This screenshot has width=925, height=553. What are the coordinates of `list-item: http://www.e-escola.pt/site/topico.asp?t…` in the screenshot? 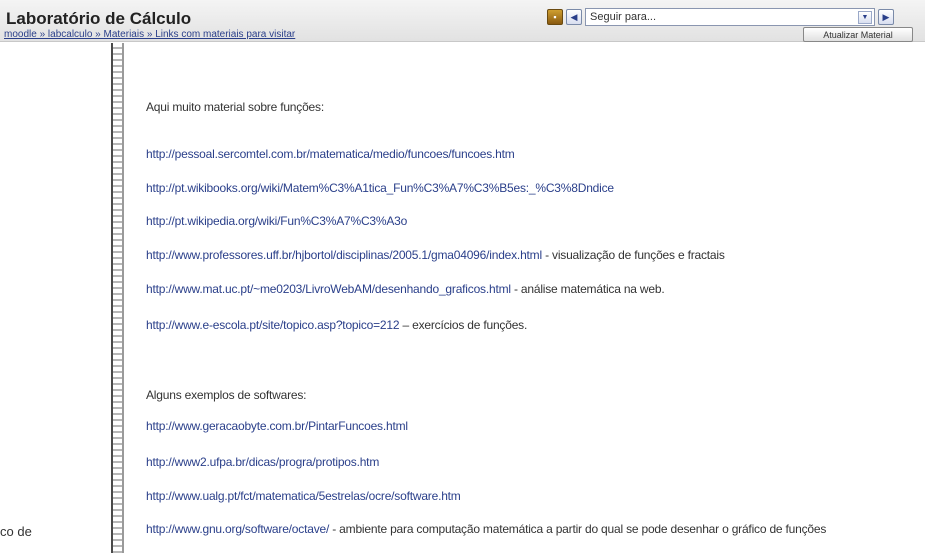 It's located at (336, 325).